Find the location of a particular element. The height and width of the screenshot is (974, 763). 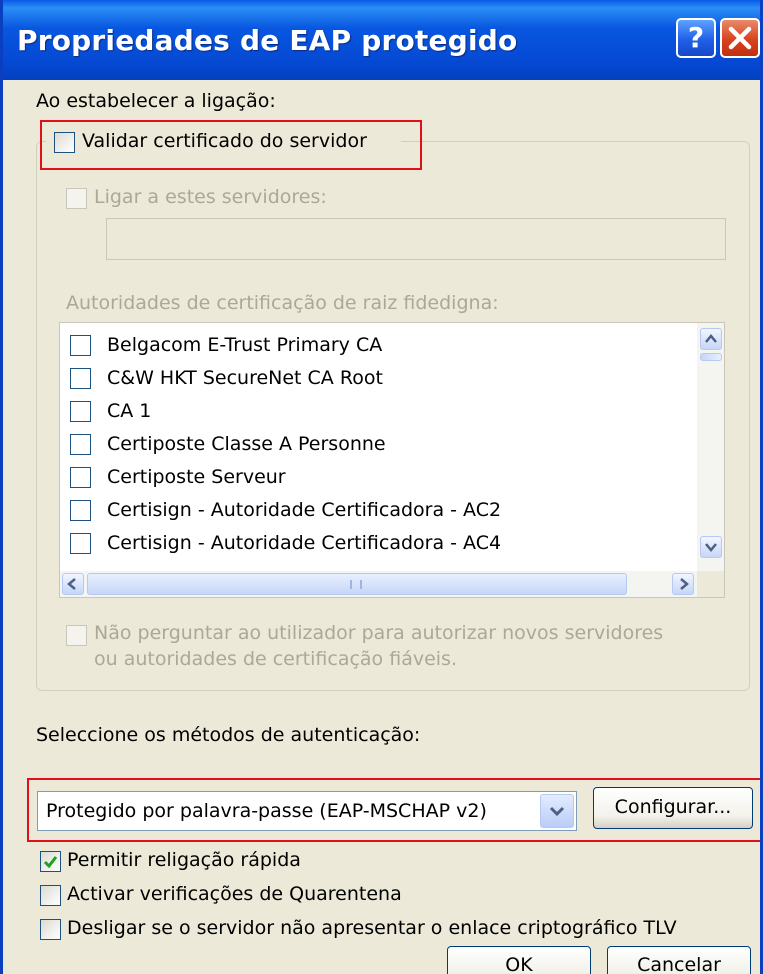

cert-label: CA 1 is located at coordinates (129, 411).